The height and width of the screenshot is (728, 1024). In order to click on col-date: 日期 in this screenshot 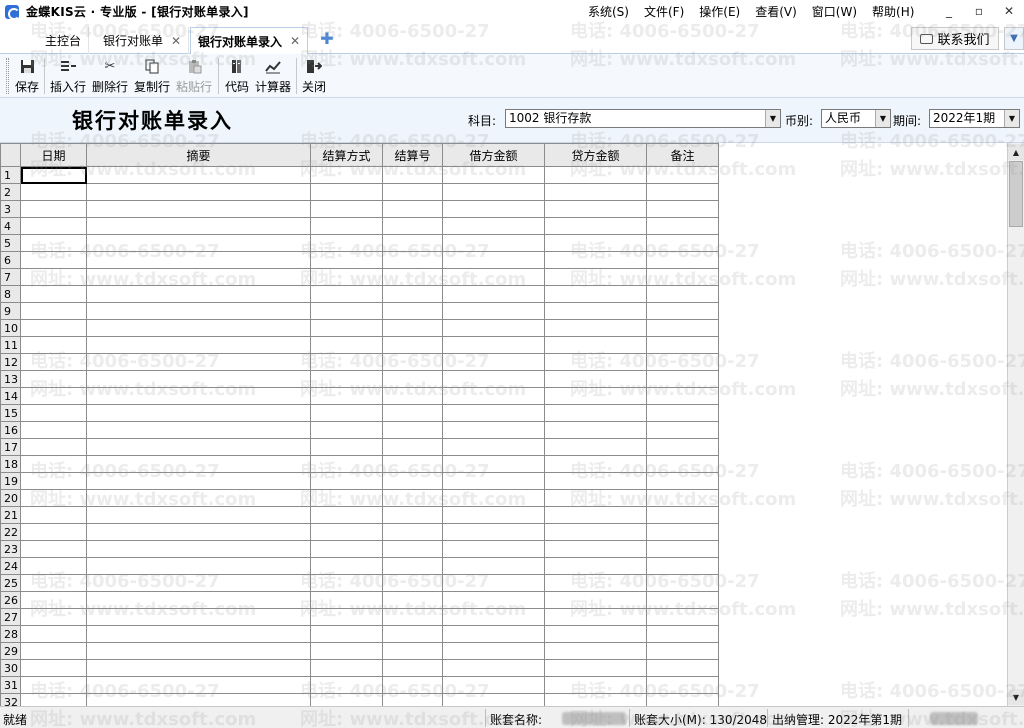, I will do `click(53, 155)`.